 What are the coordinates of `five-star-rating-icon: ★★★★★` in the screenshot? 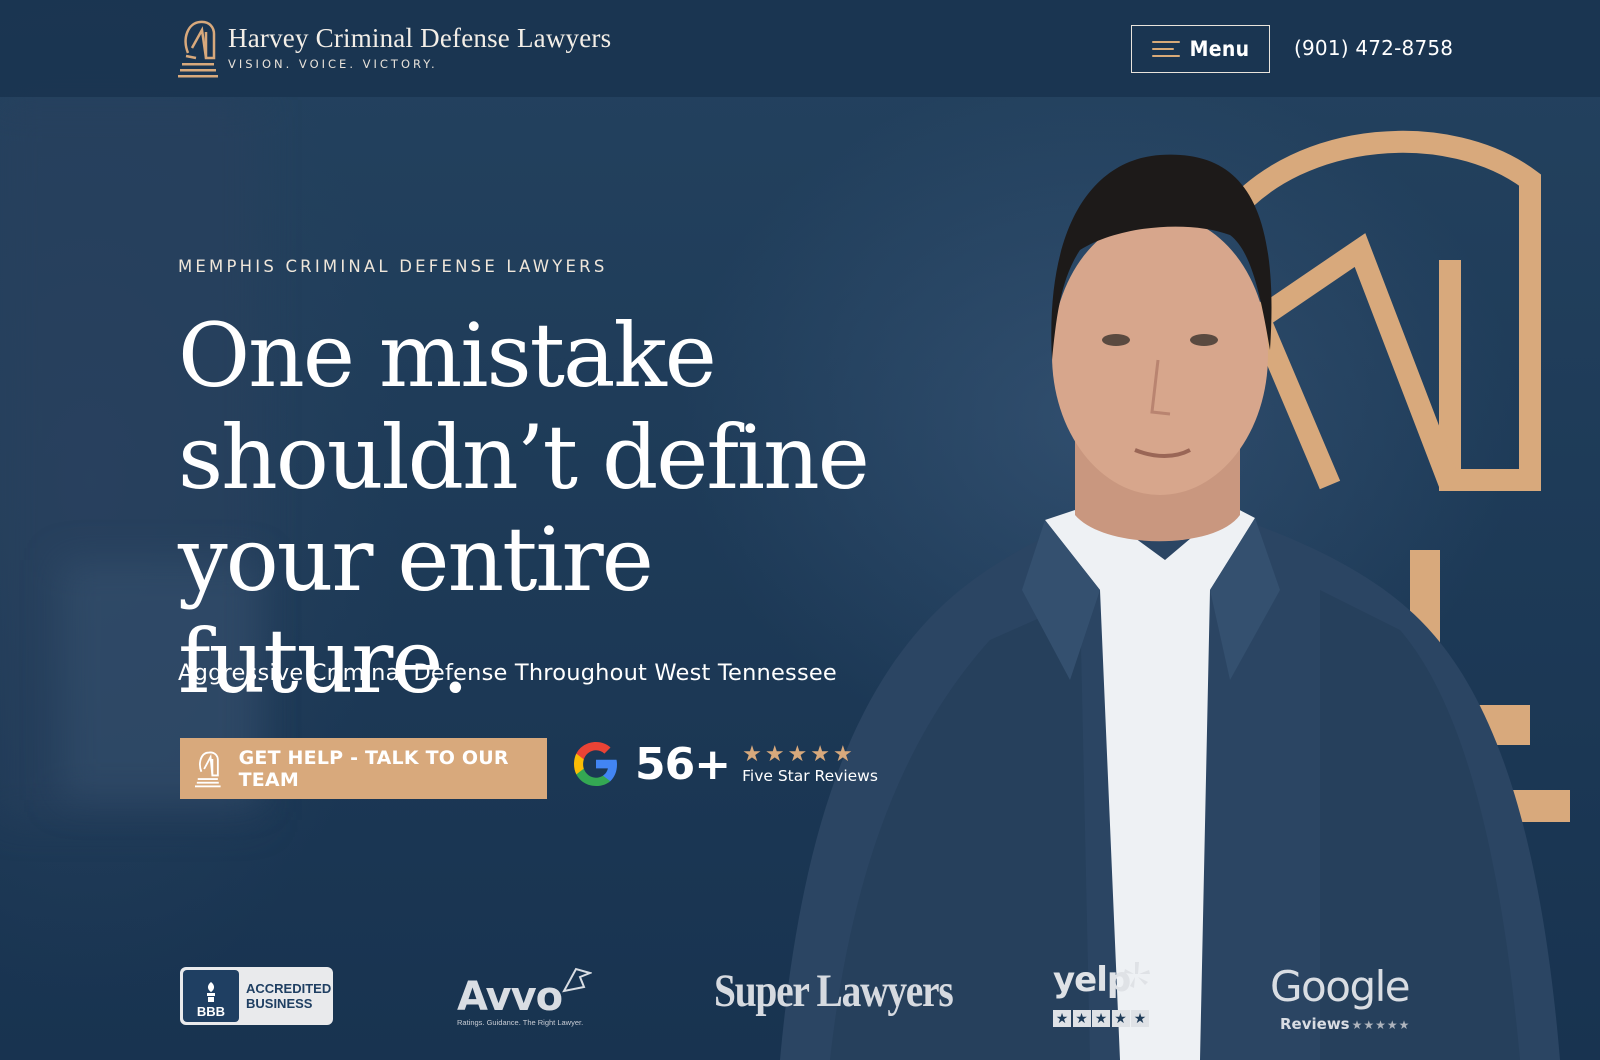 It's located at (799, 753).